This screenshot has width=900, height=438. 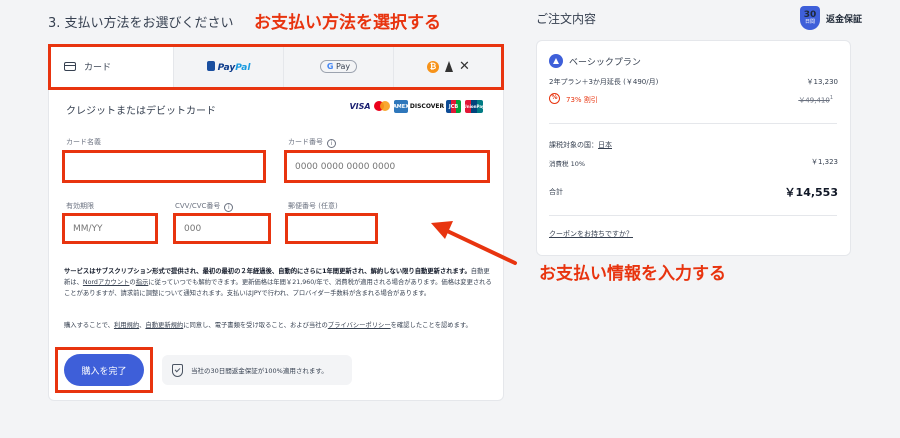 I want to click on annotation-arrow-icon, so click(x=474, y=243).